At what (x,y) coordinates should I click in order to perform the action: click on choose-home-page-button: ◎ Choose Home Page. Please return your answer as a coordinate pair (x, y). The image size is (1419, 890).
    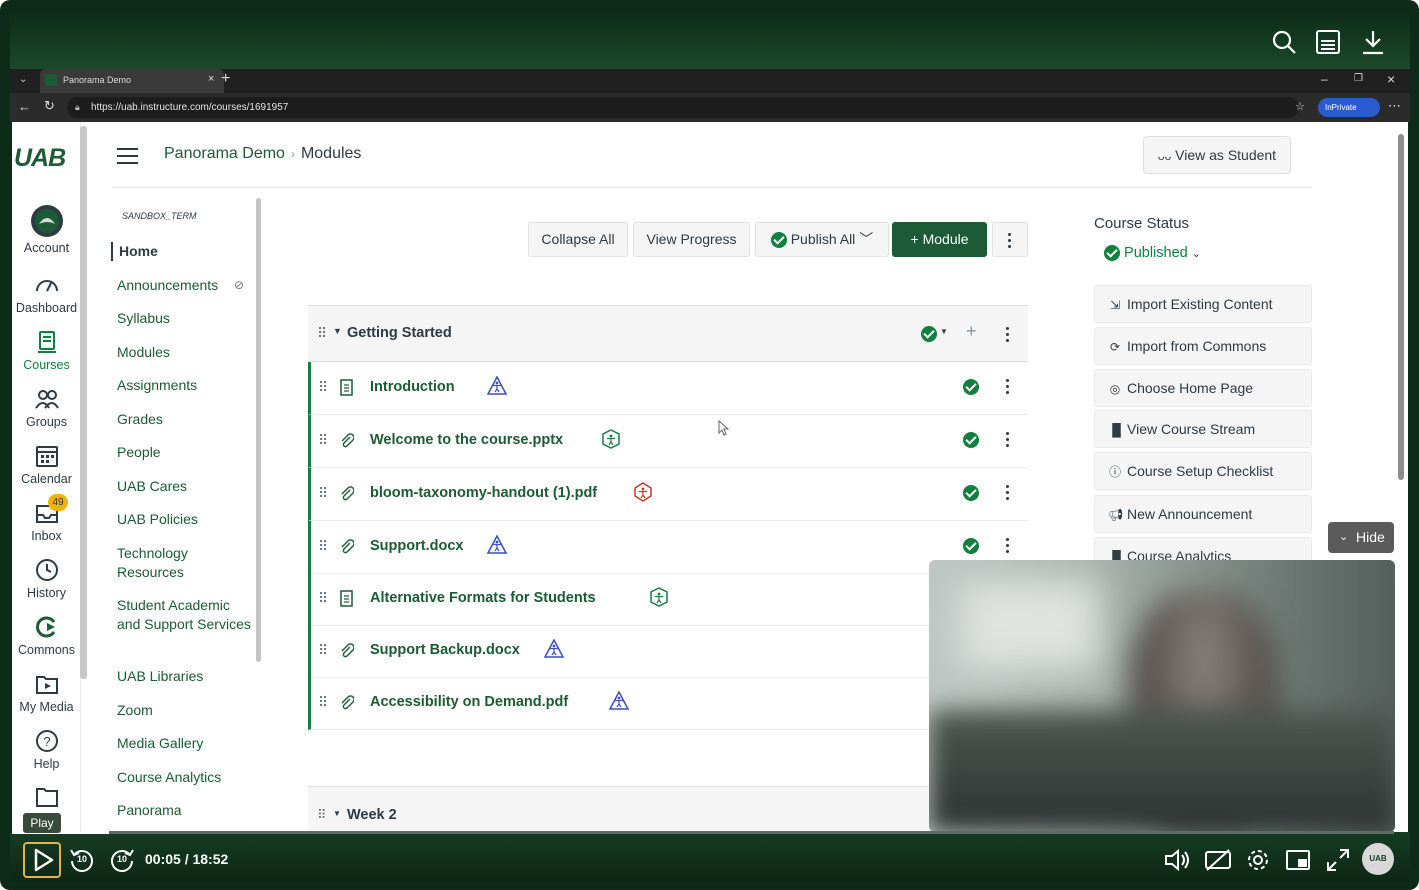
    Looking at the image, I should click on (1203, 388).